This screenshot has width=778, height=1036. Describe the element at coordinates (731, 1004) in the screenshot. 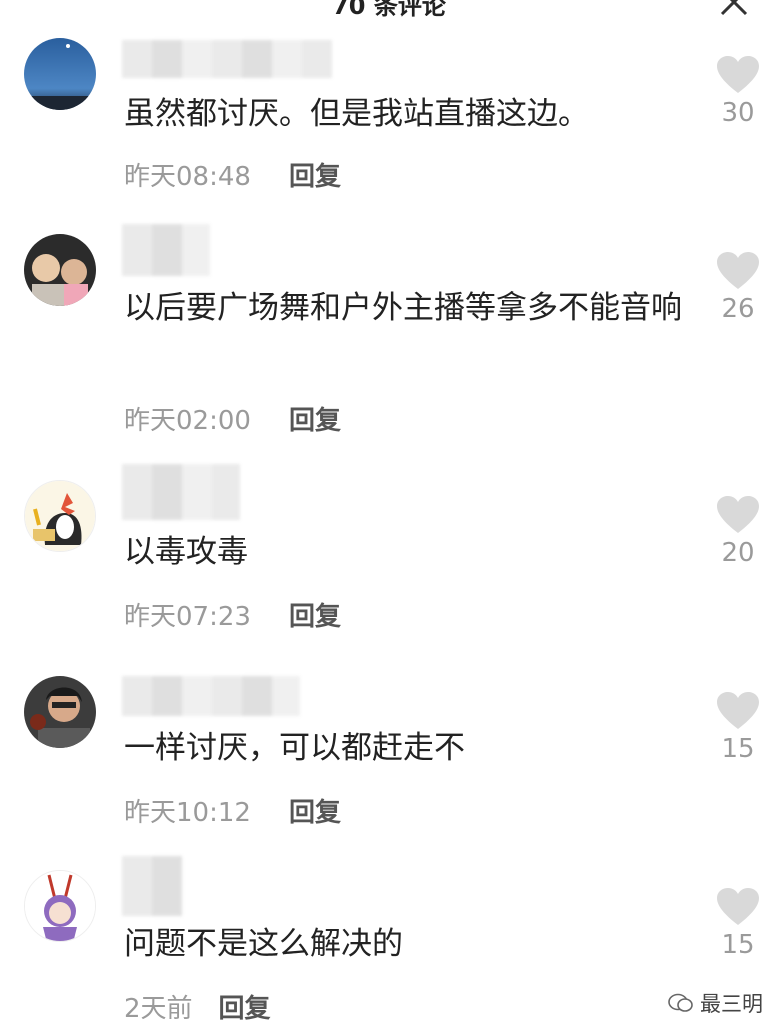

I see `watermark-text: 最三明` at that location.